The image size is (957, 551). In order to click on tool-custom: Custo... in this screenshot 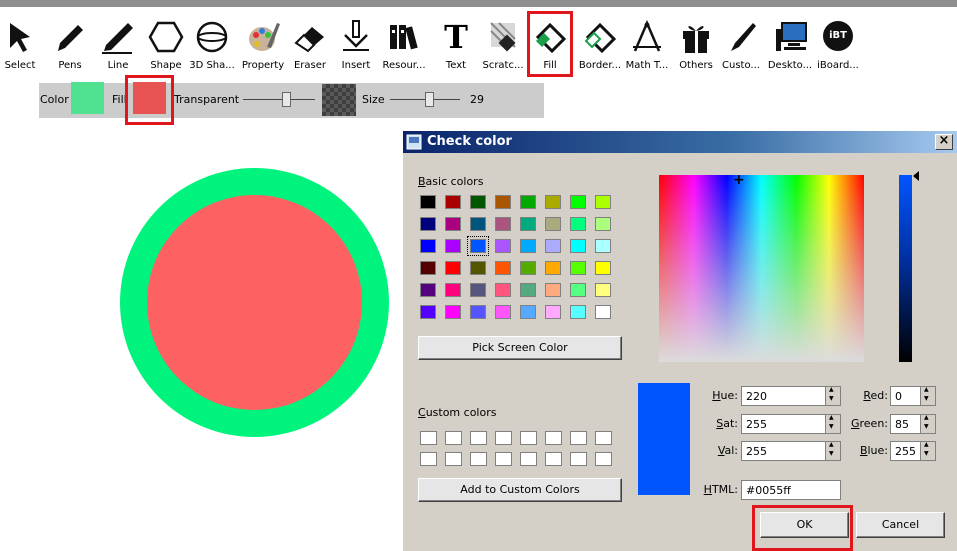, I will do `click(741, 42)`.